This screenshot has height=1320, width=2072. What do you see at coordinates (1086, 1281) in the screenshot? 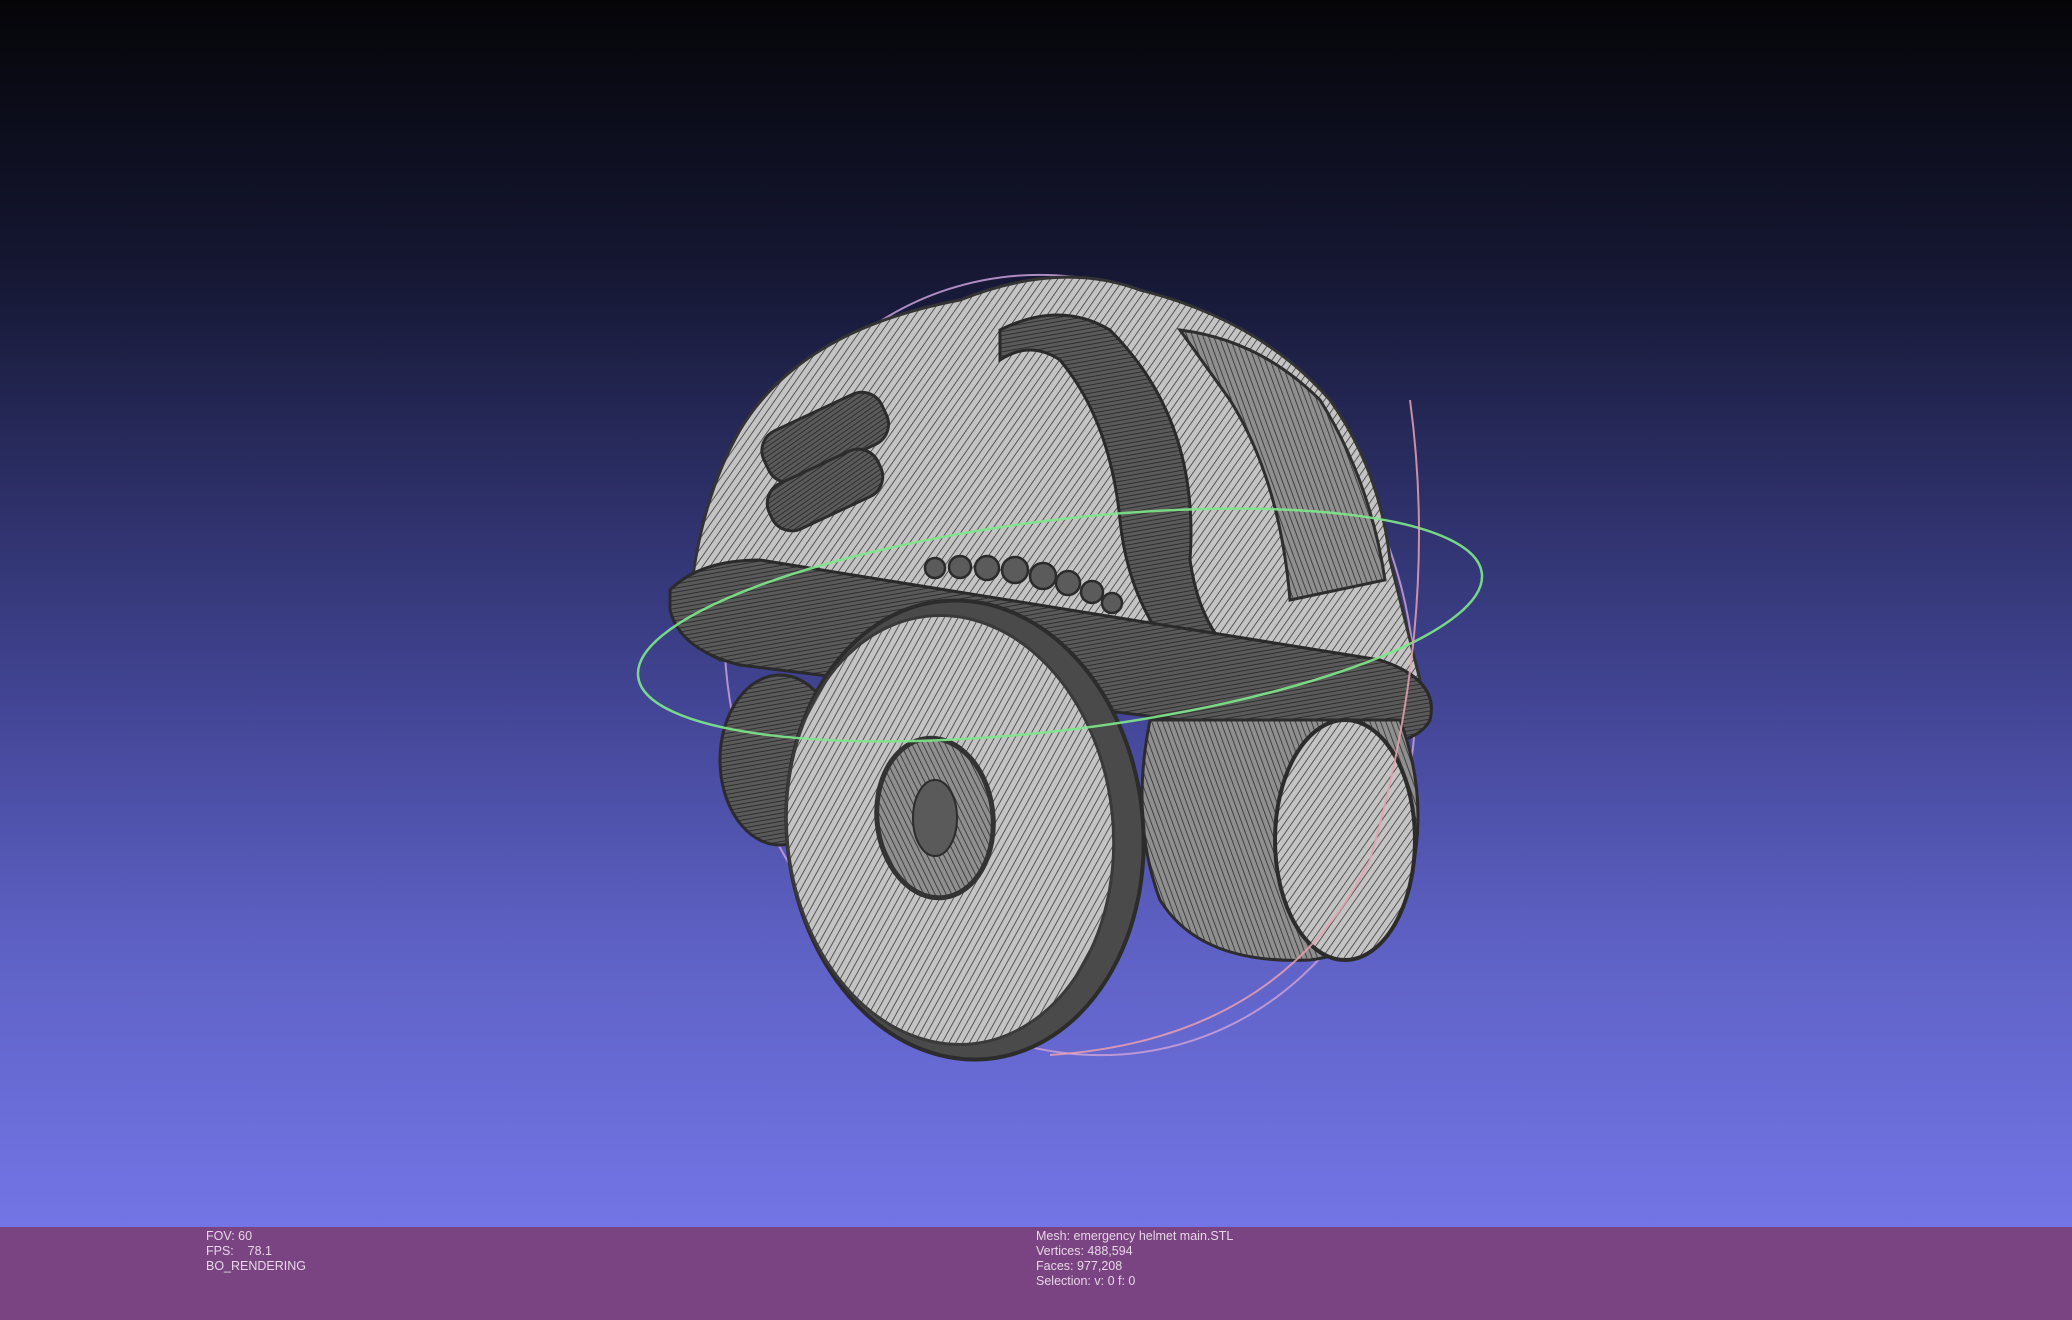
I see `selection-label: Selection: v: 0 f: 0` at bounding box center [1086, 1281].